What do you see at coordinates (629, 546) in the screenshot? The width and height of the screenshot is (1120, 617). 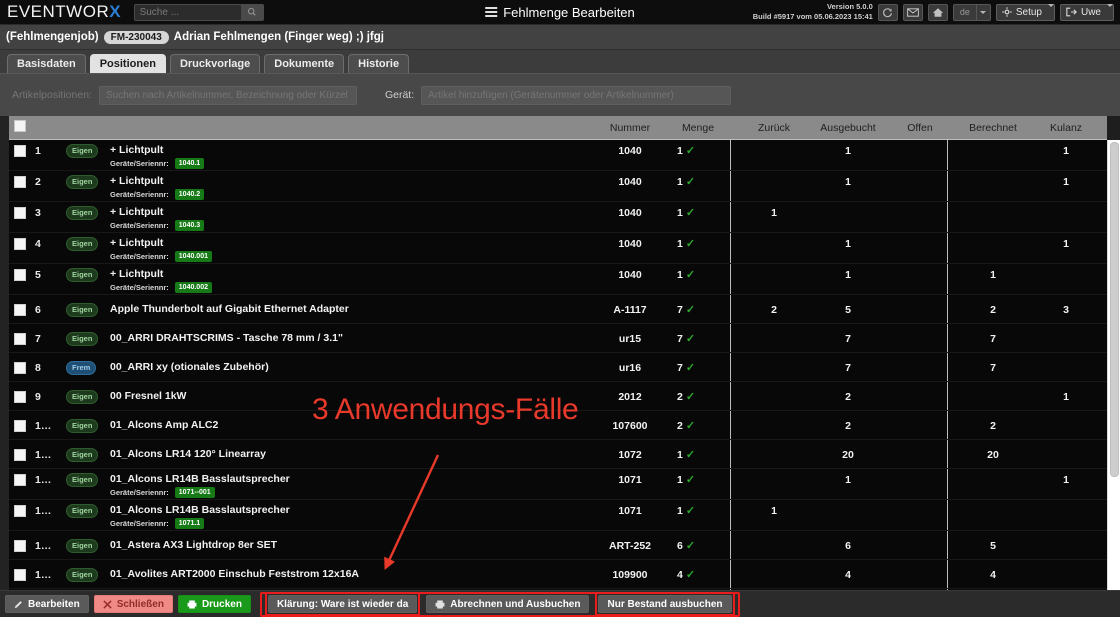 I see `cell-nummer: ART-252` at bounding box center [629, 546].